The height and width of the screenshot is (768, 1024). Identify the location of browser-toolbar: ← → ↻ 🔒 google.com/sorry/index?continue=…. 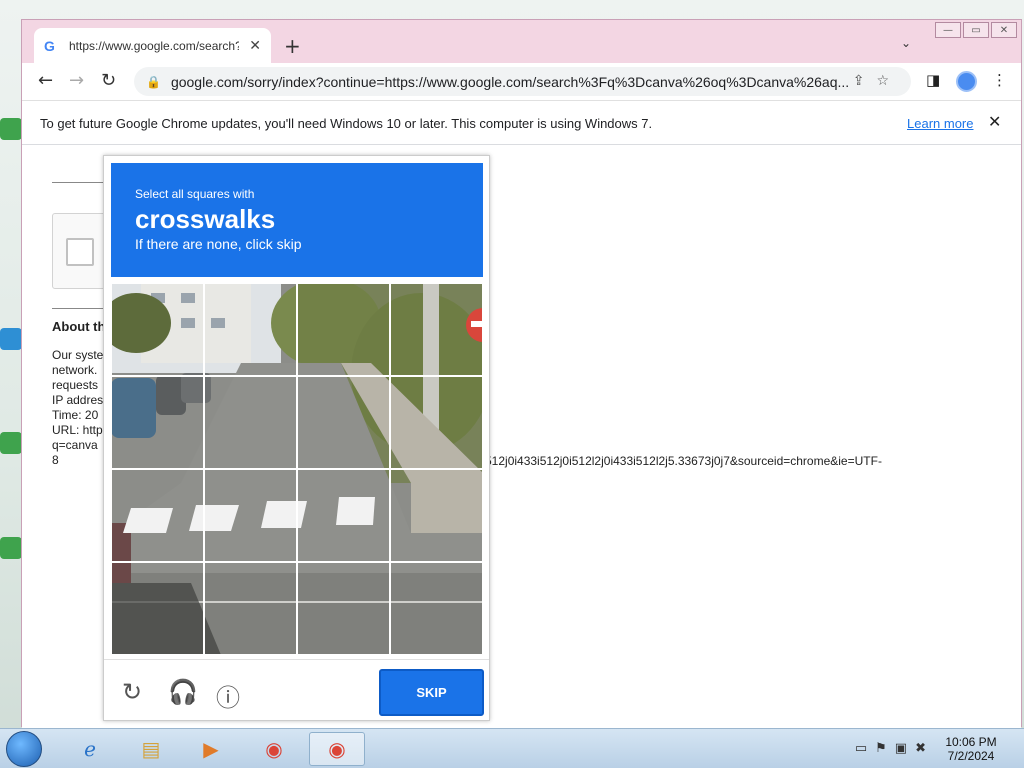
(521, 81).